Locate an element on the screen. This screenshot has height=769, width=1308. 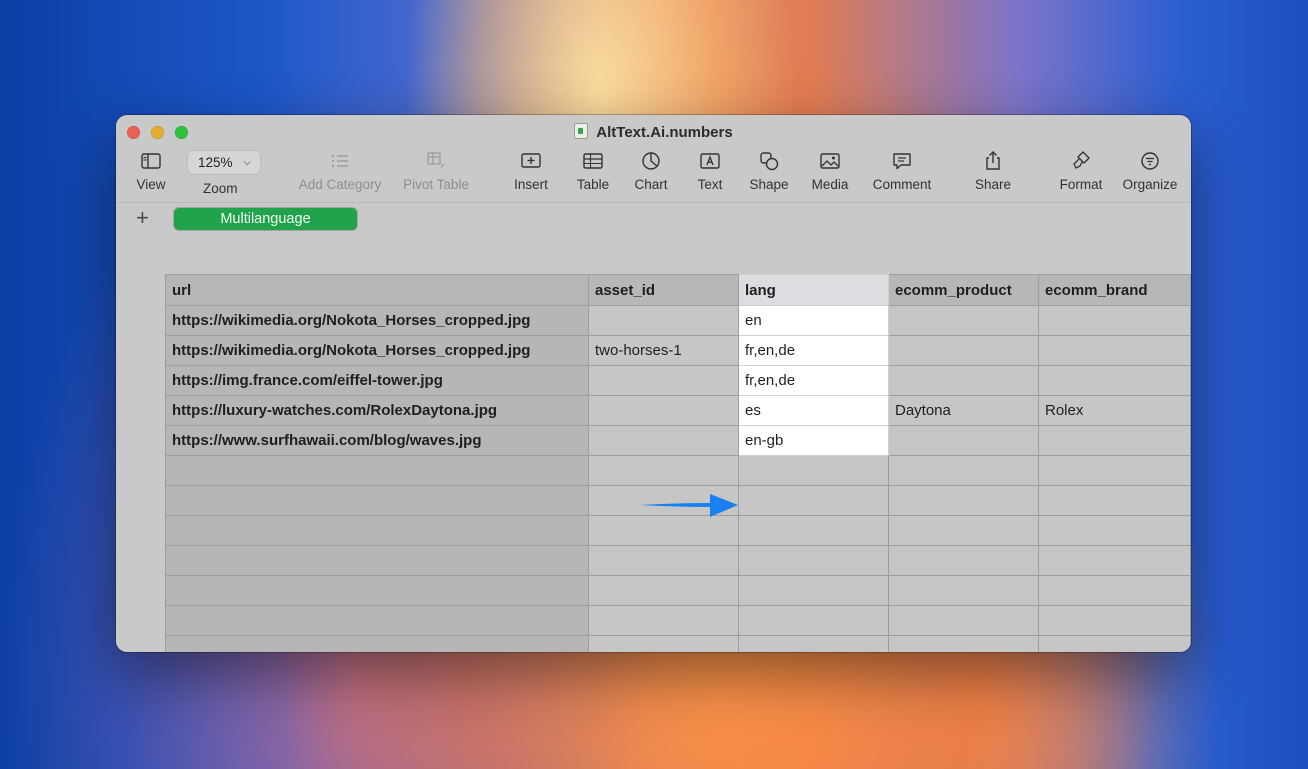
lang-cell: es is located at coordinates (813, 410).